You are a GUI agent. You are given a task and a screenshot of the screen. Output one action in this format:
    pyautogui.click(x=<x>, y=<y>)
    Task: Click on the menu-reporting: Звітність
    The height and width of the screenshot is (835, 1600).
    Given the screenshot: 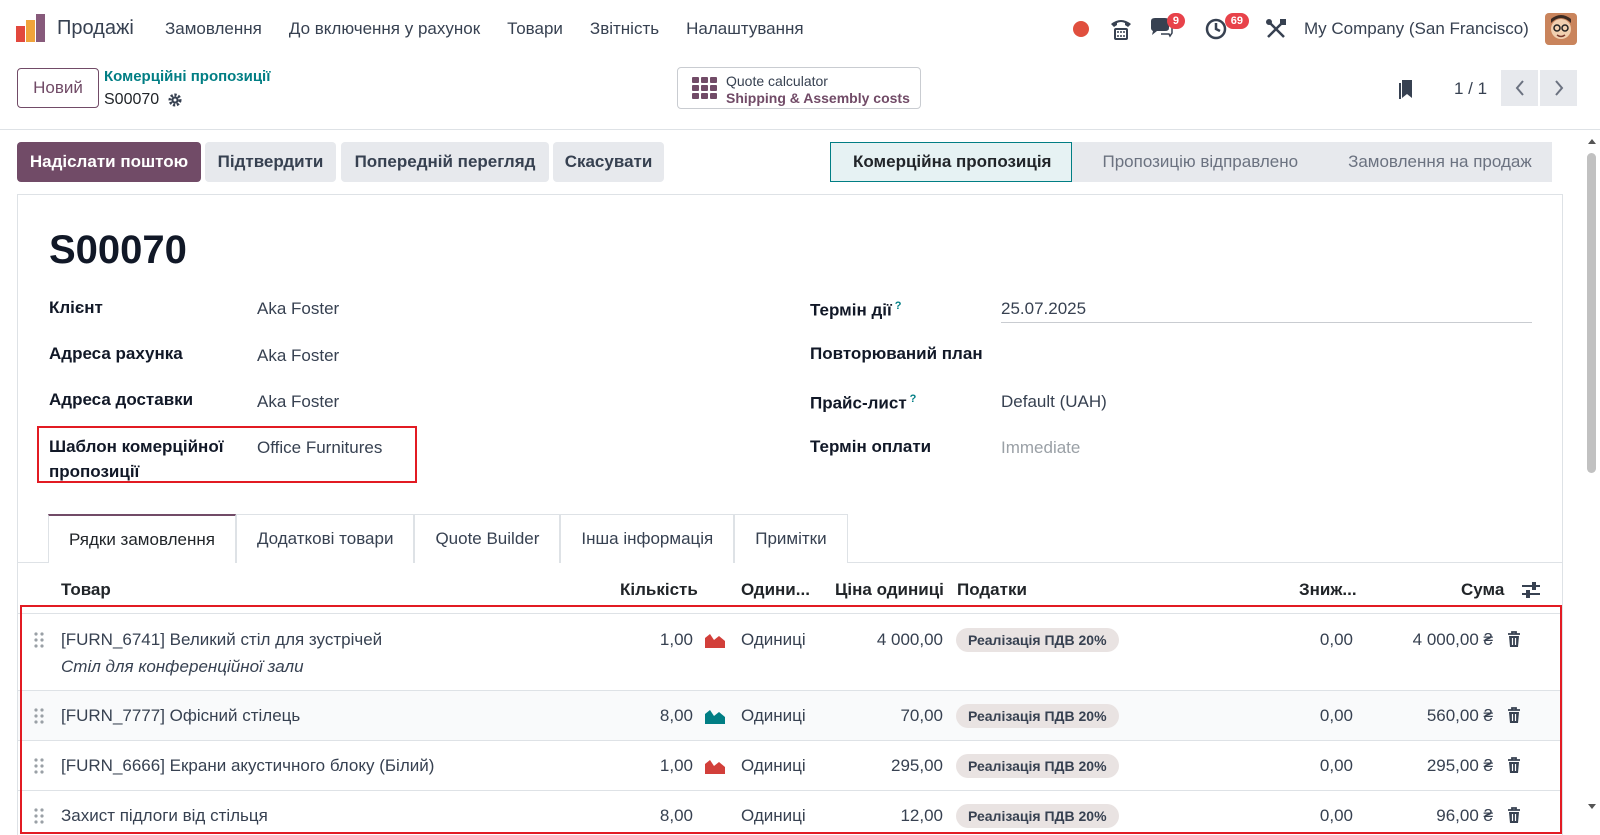 What is the action you would take?
    pyautogui.click(x=624, y=29)
    